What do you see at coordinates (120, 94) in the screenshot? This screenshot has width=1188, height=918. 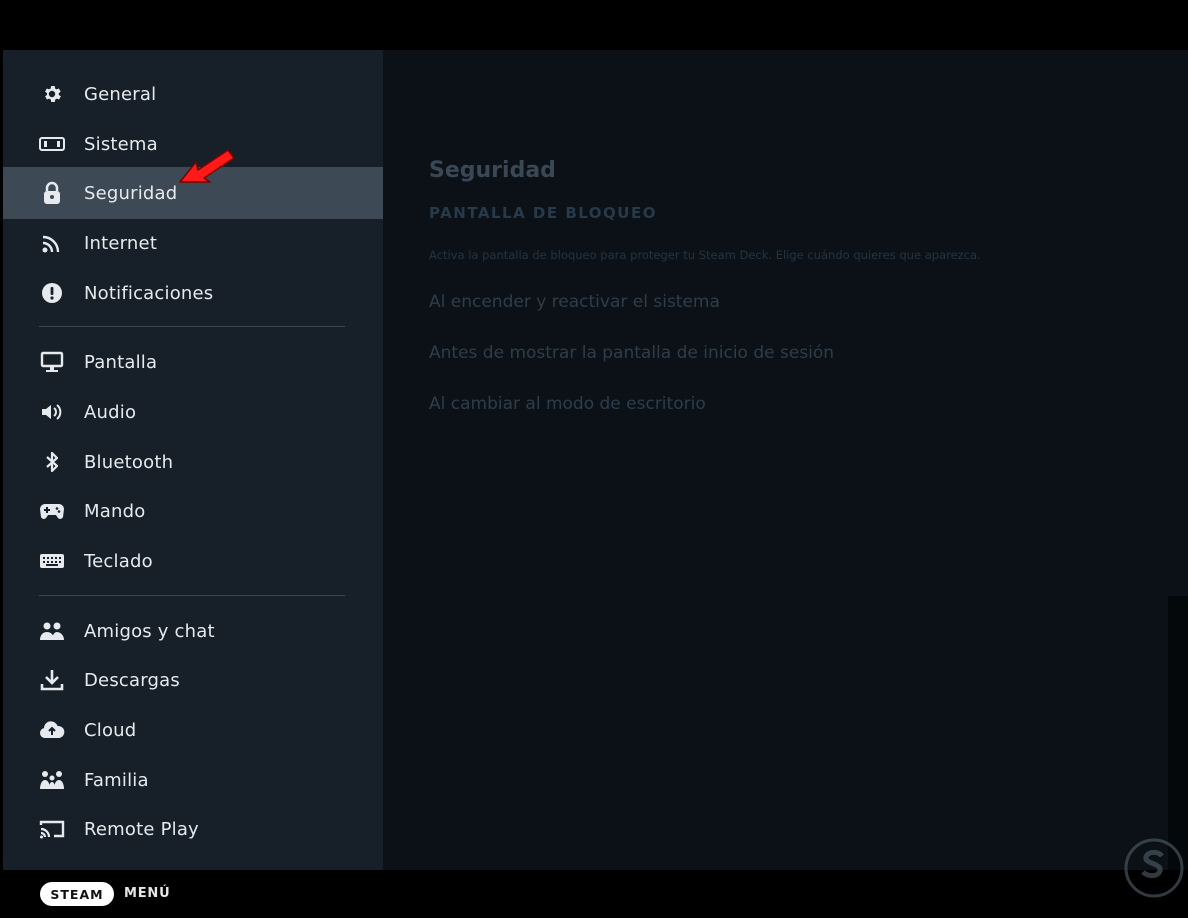 I see `sidebar-item-label: General` at bounding box center [120, 94].